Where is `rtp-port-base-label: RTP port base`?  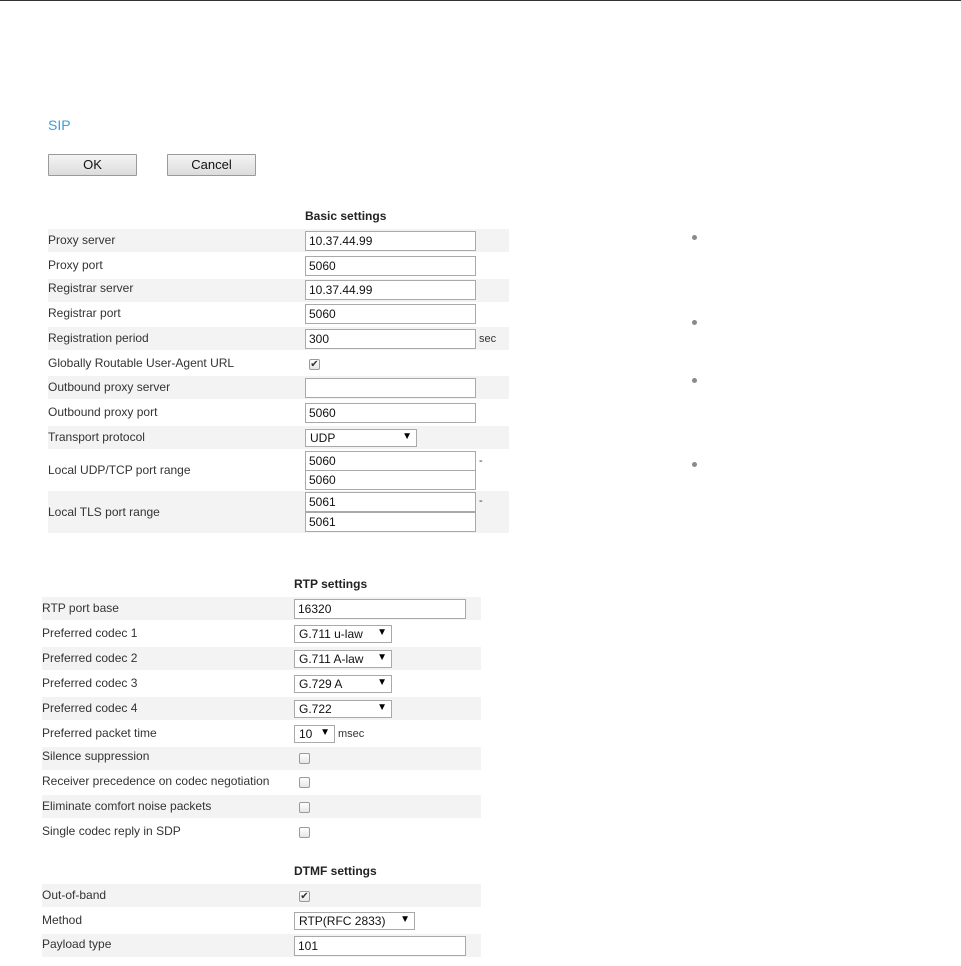
rtp-port-base-label: RTP port base is located at coordinates (80, 608).